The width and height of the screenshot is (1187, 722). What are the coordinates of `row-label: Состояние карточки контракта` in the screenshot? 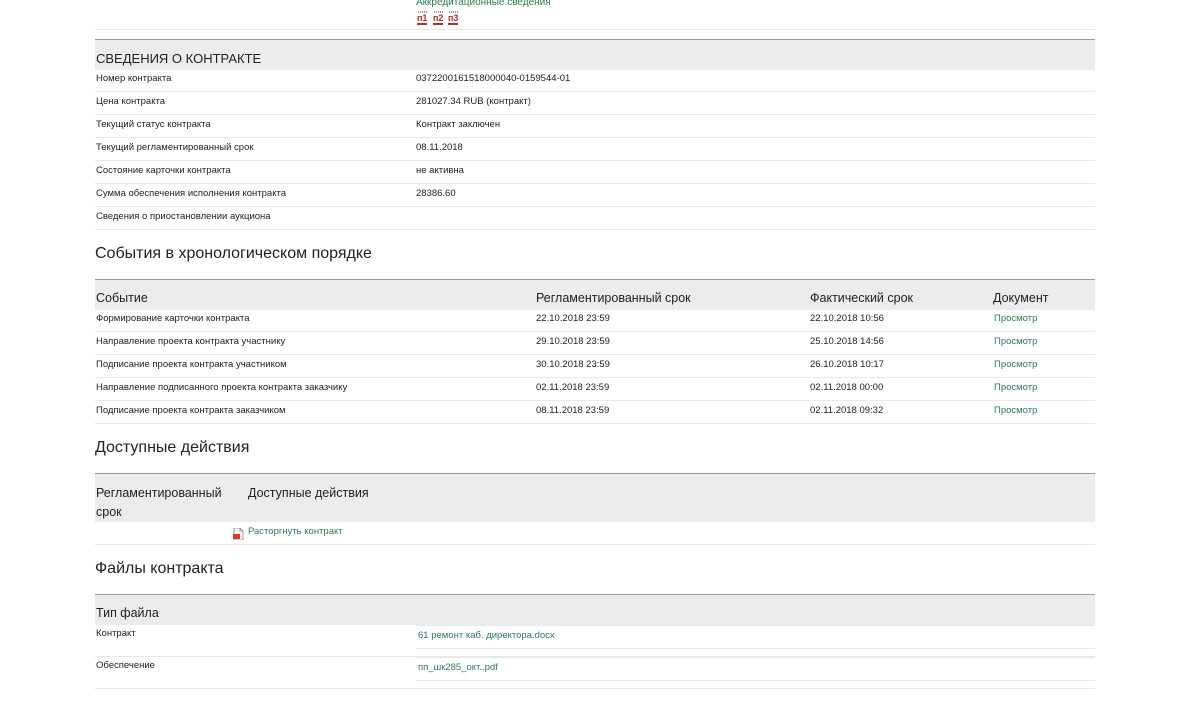 It's located at (163, 170).